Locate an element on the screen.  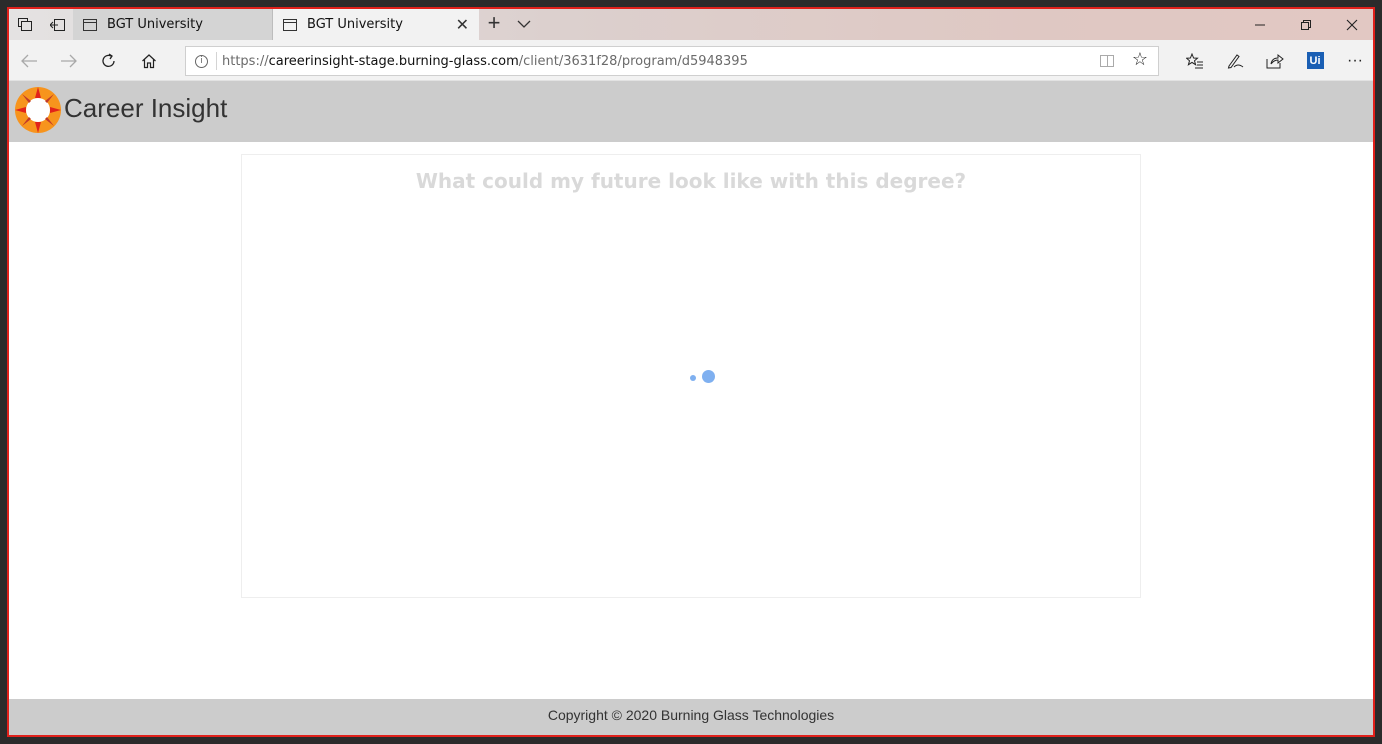
extension-badge: Ui is located at coordinates (1315, 60).